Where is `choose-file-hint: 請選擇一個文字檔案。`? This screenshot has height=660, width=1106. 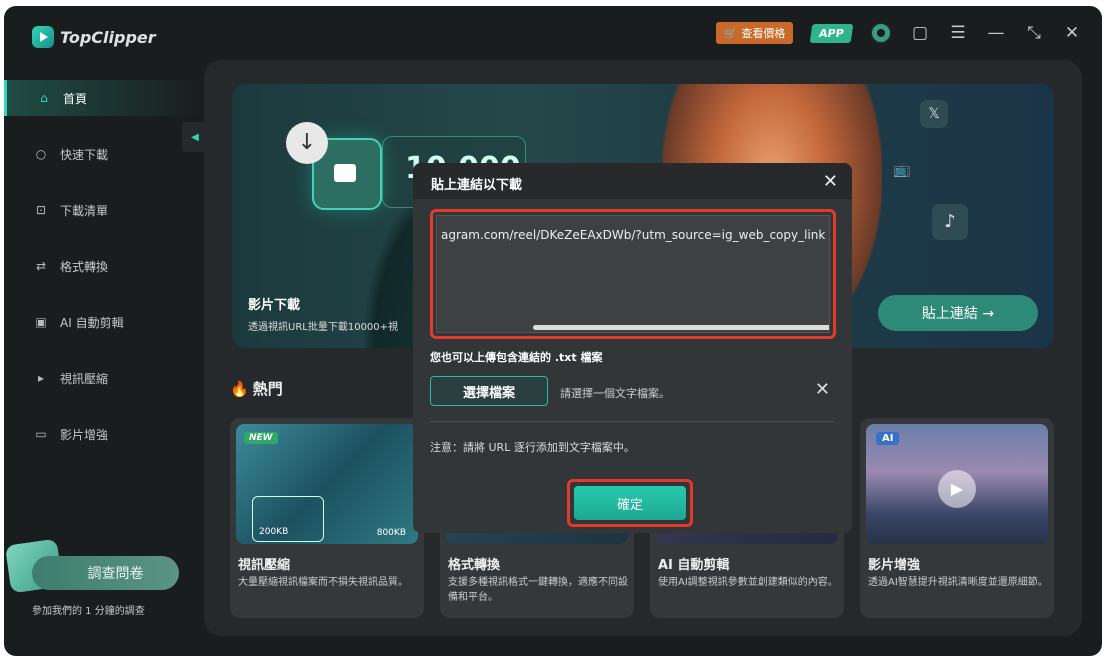
choose-file-hint: 請選擇一個文字檔案。 is located at coordinates (615, 393).